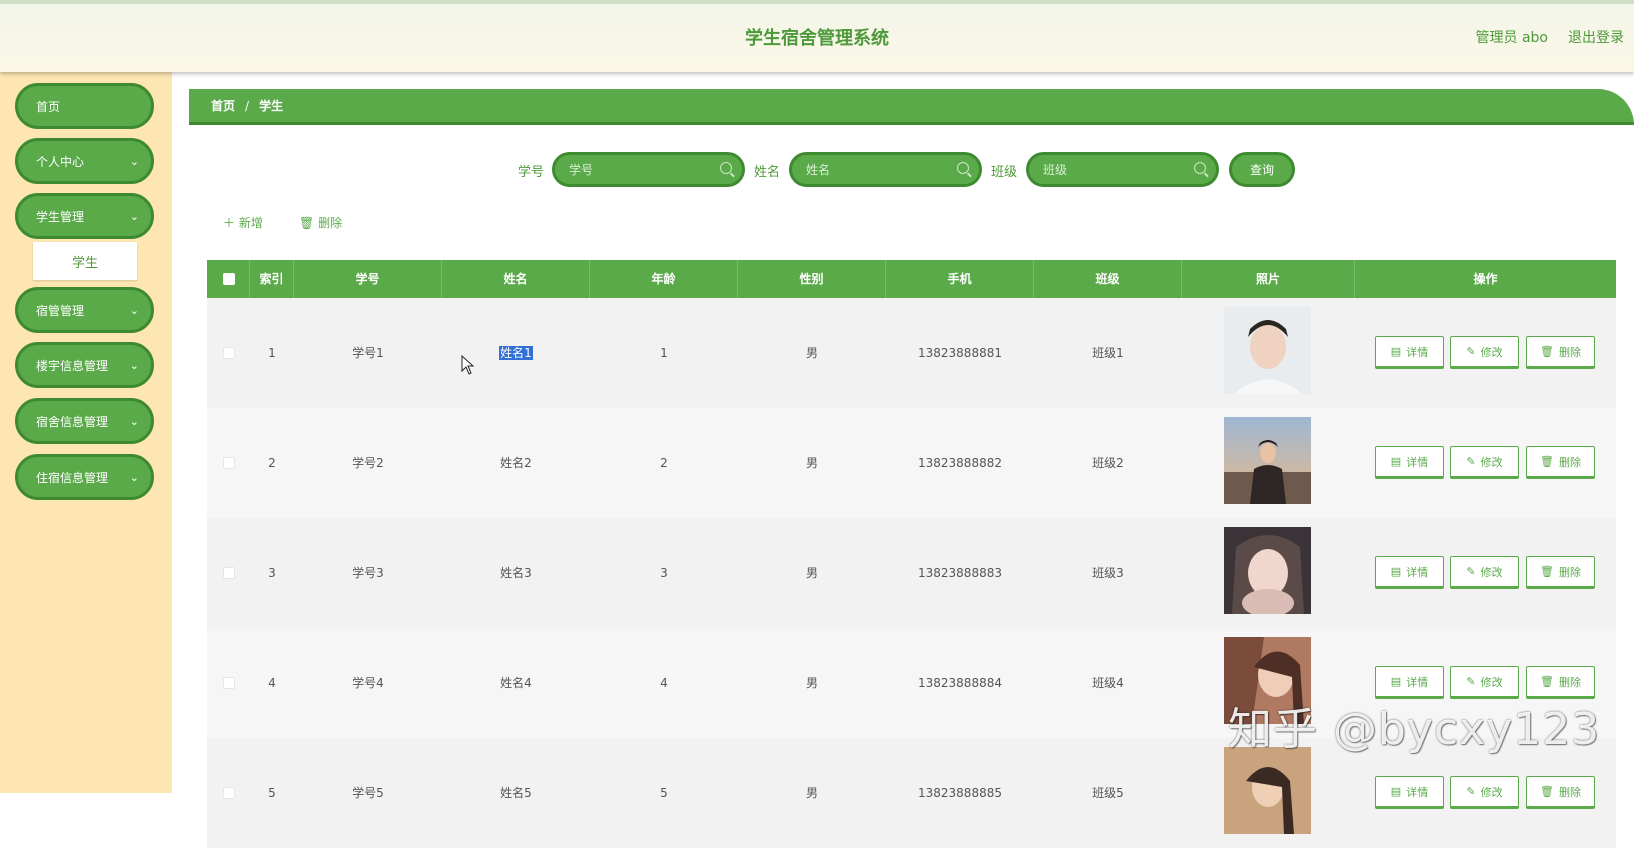 This screenshot has height=848, width=1634. What do you see at coordinates (1113, 169) in the screenshot?
I see `class-input` at bounding box center [1113, 169].